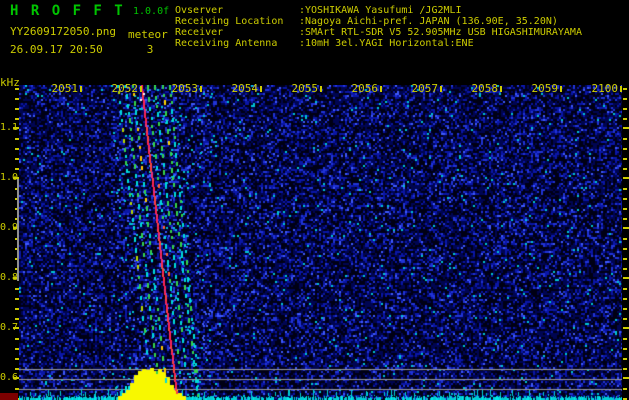 The width and height of the screenshot is (629, 400). What do you see at coordinates (199, 32) in the screenshot?
I see `station-info-label: Receiver` at bounding box center [199, 32].